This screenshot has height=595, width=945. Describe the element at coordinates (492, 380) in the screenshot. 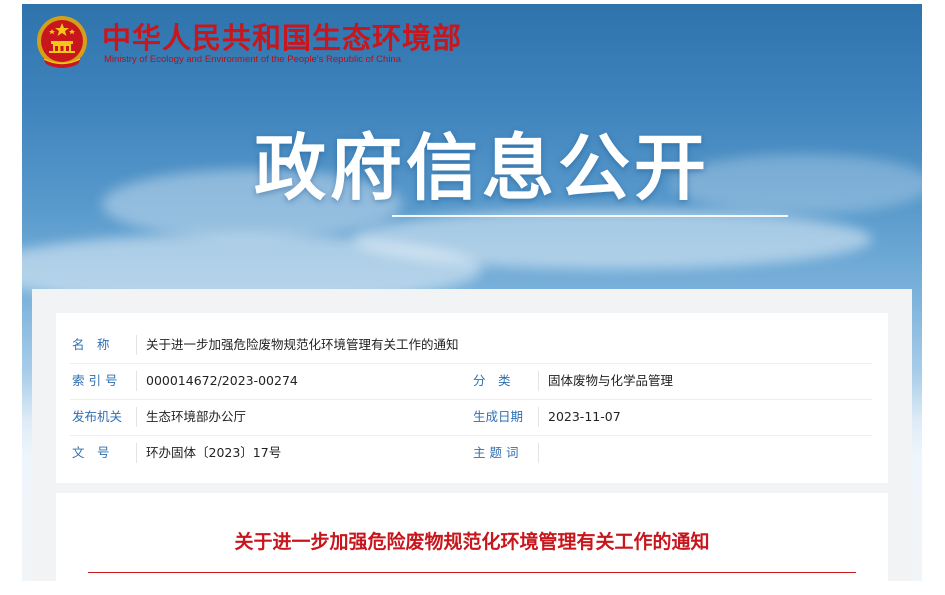

I see `category-label: 分 类` at that location.